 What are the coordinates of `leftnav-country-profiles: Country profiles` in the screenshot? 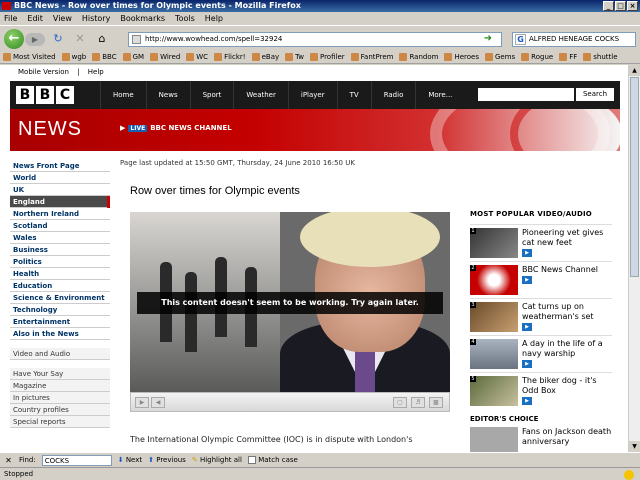 It's located at (60, 410).